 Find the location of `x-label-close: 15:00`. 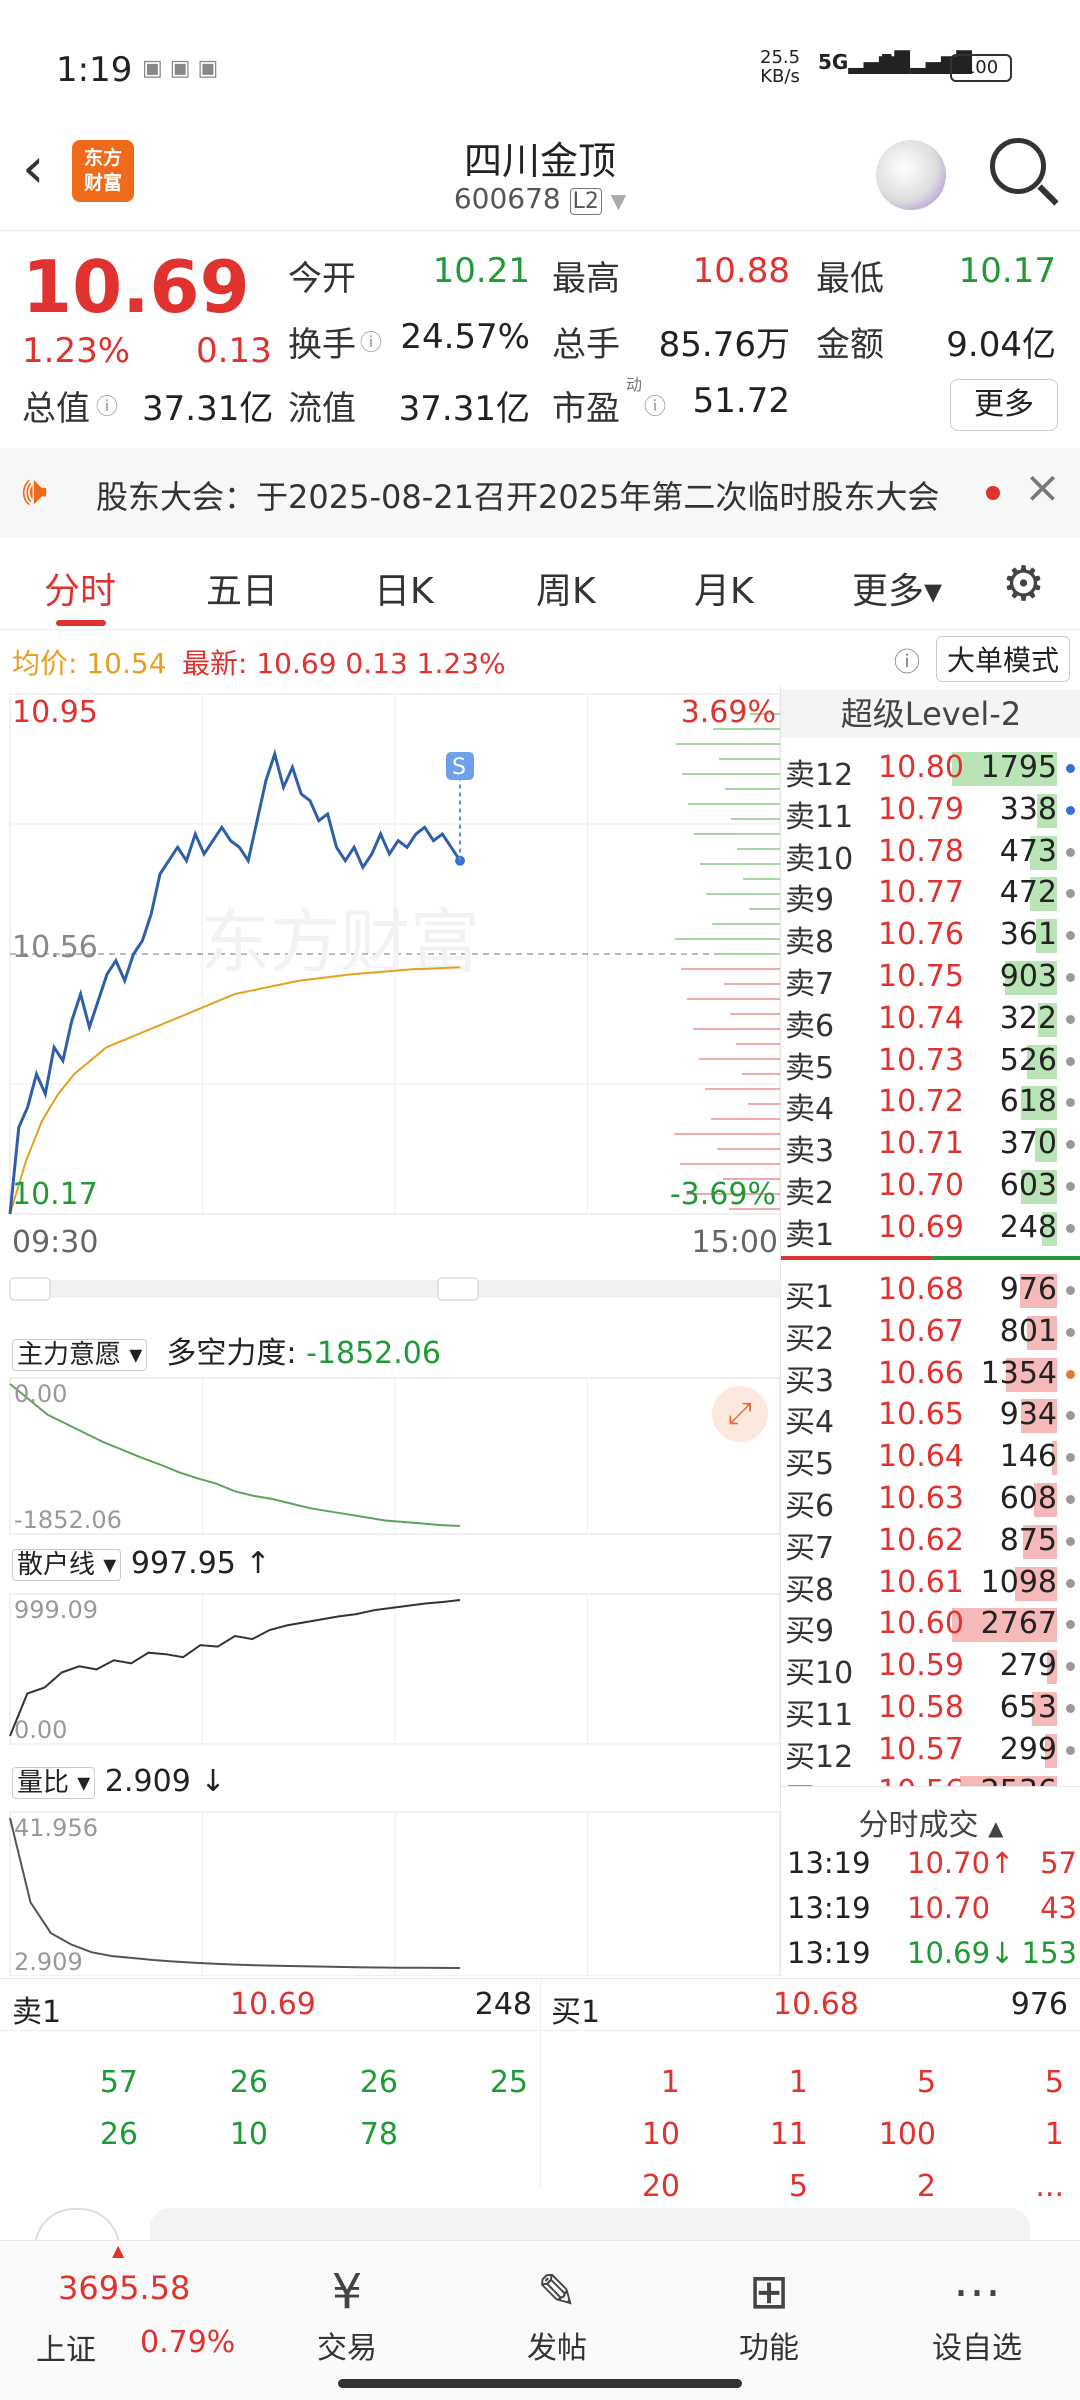

x-label-close: 15:00 is located at coordinates (735, 1242).